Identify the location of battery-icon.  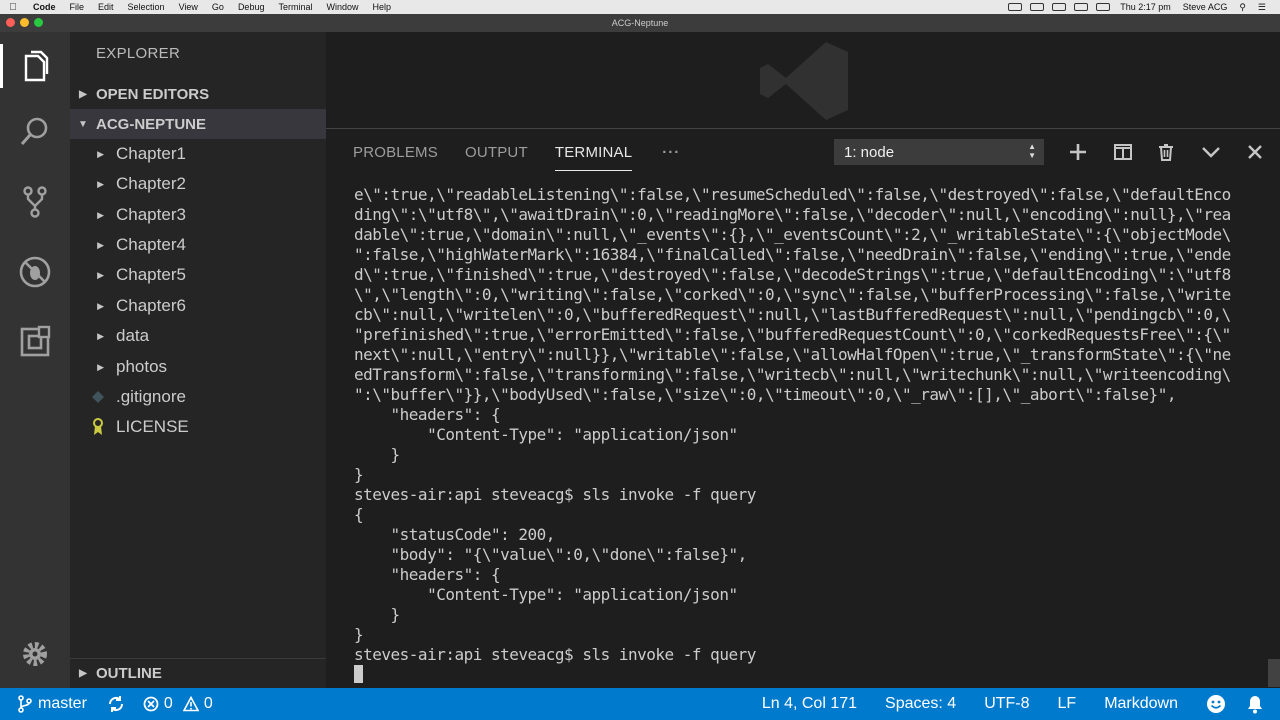
(1103, 7).